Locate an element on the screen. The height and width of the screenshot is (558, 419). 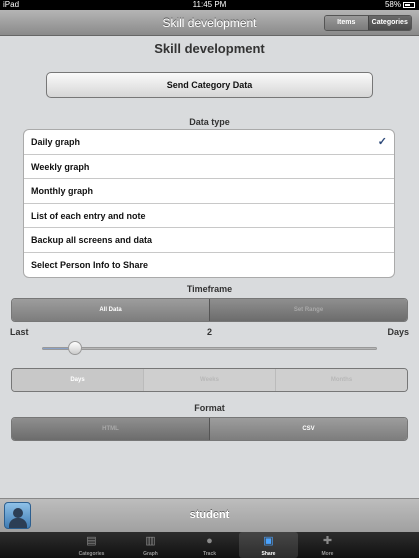
timeframe-segmented-control: All Data Set Range is located at coordinates (209, 310).